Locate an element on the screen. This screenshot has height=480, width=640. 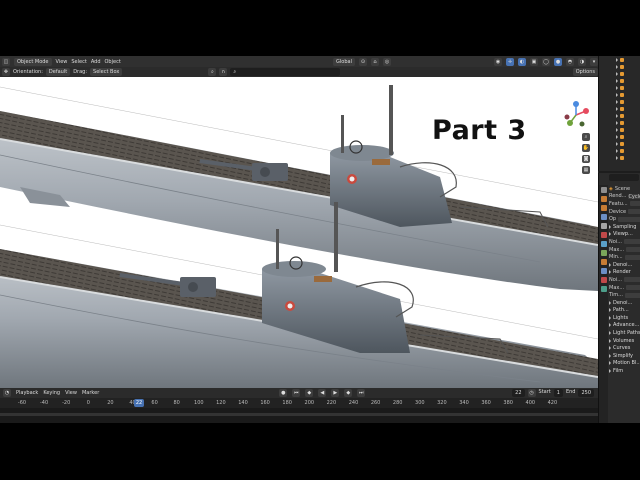
shading-solid-icon: ● is located at coordinates (558, 61).